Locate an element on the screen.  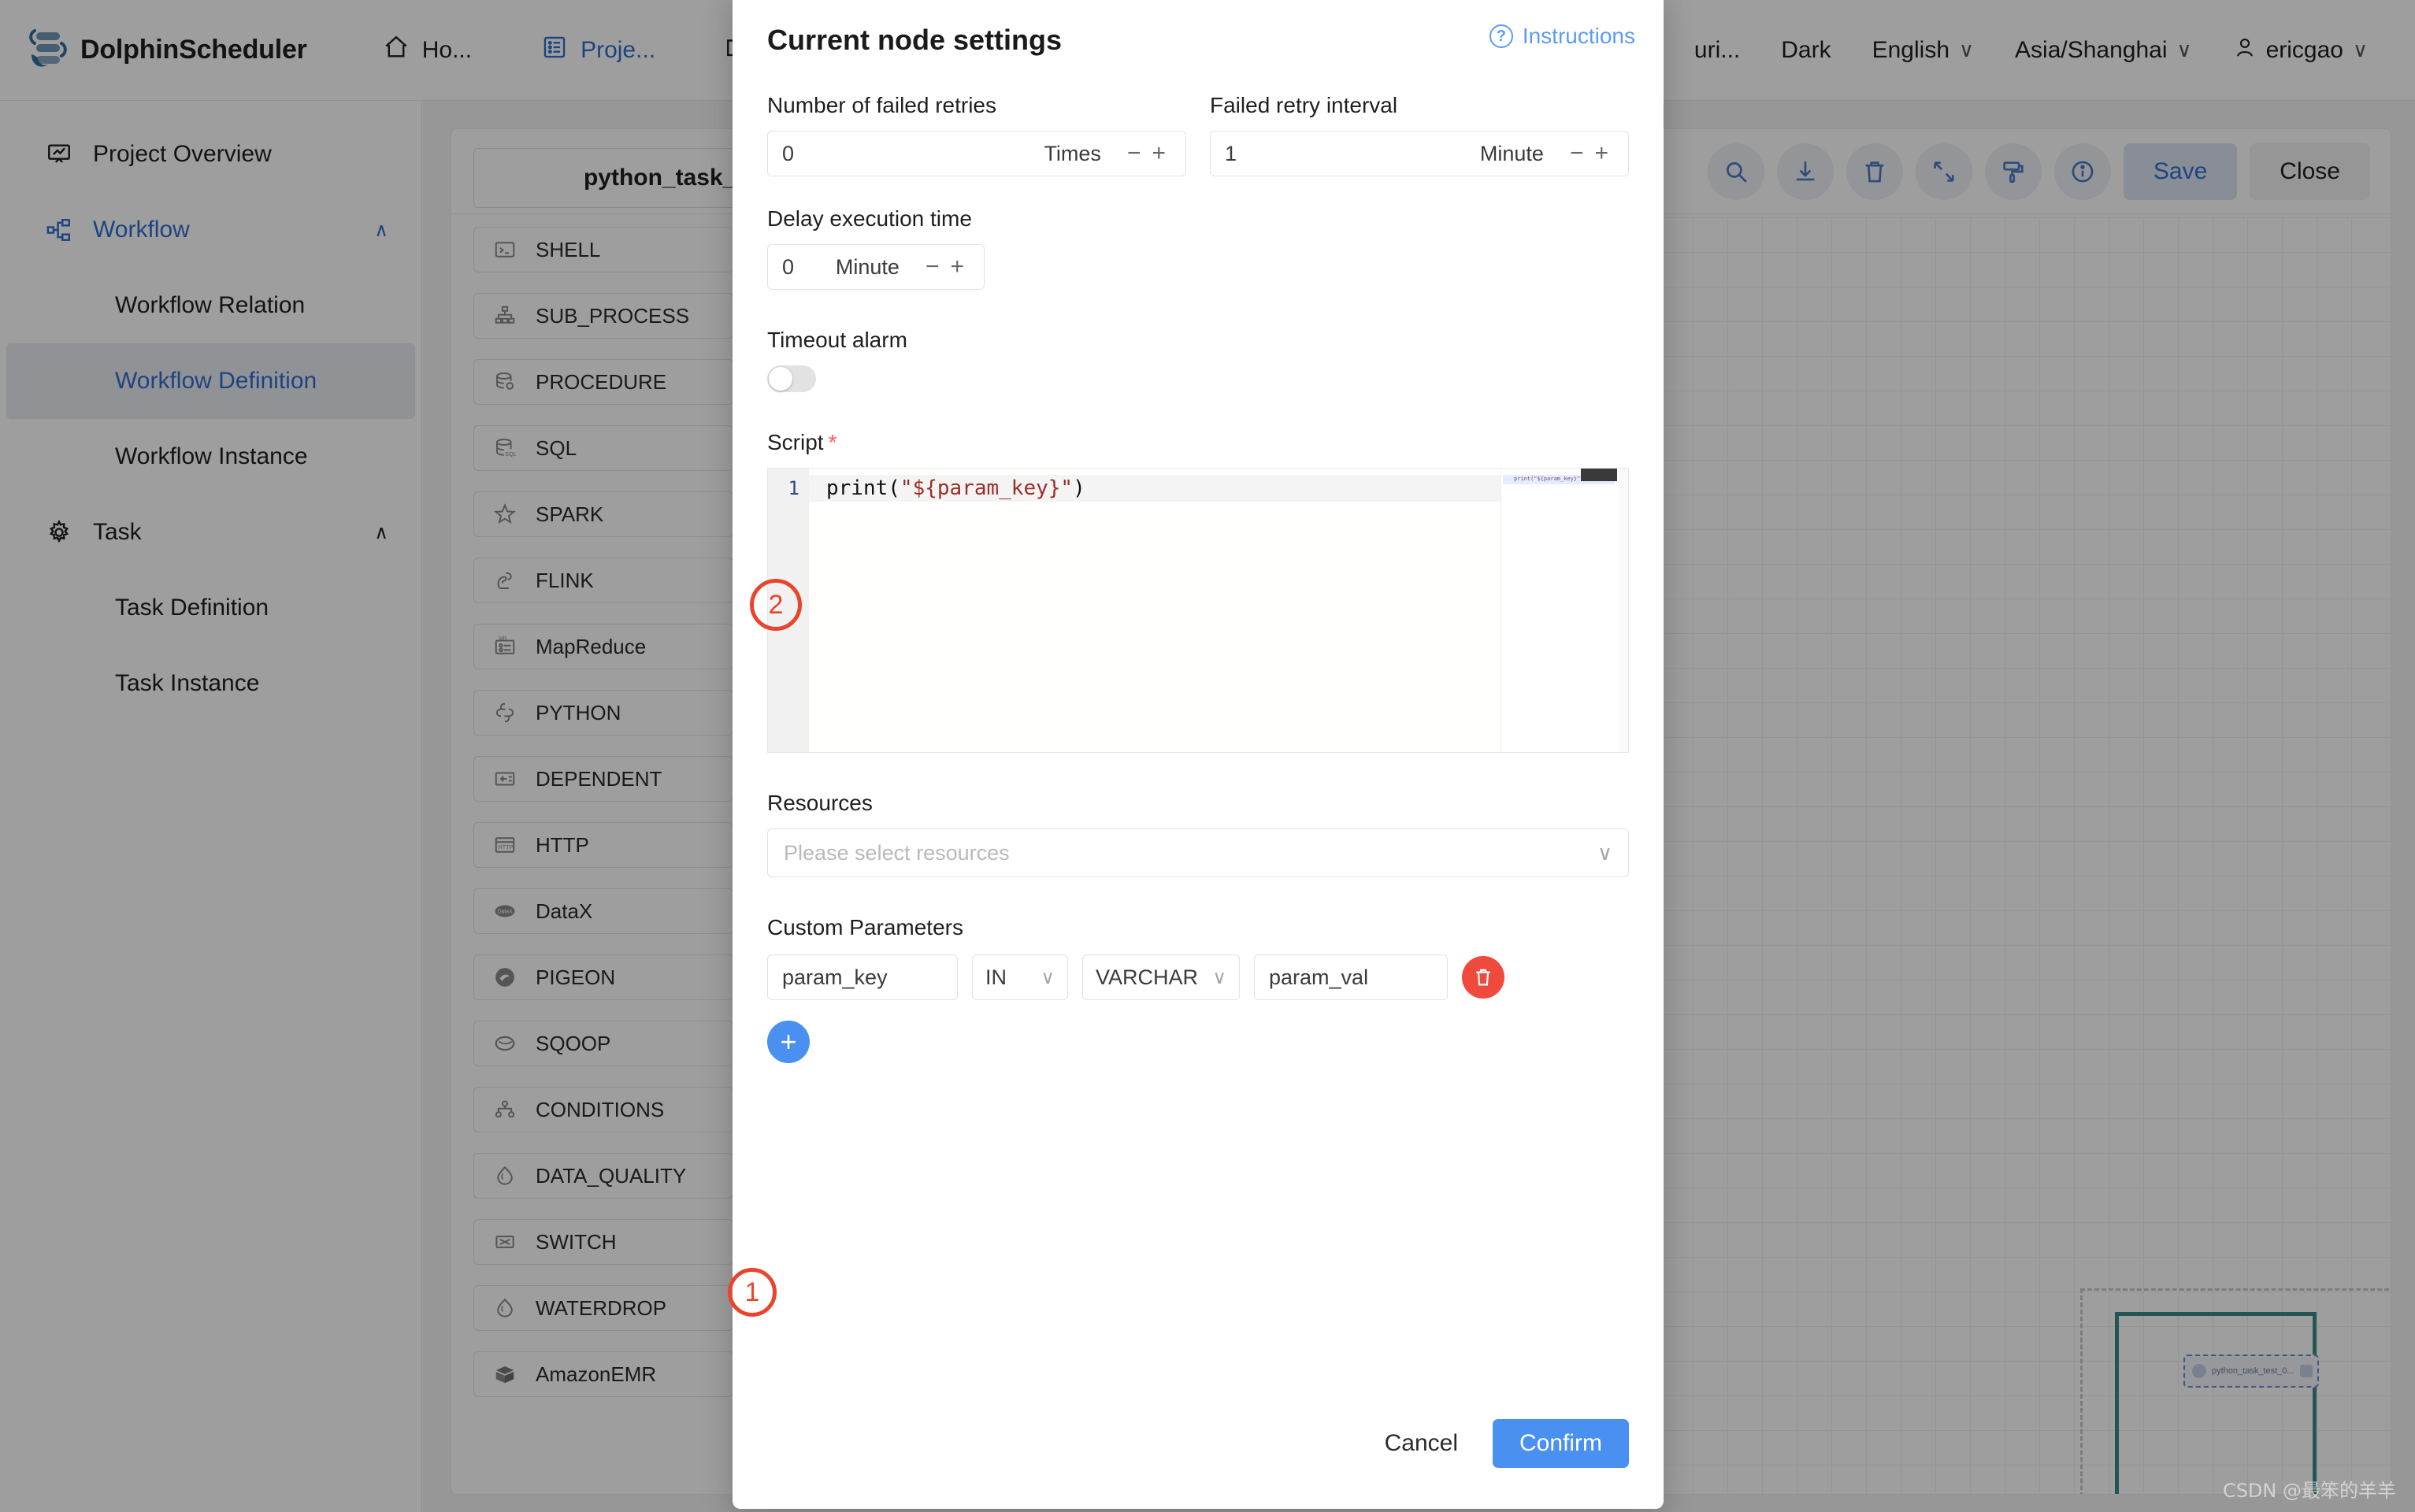
custom-parameter-row: param_key IN ∨ VARCHAR ∨ param_val is located at coordinates (1198, 977).